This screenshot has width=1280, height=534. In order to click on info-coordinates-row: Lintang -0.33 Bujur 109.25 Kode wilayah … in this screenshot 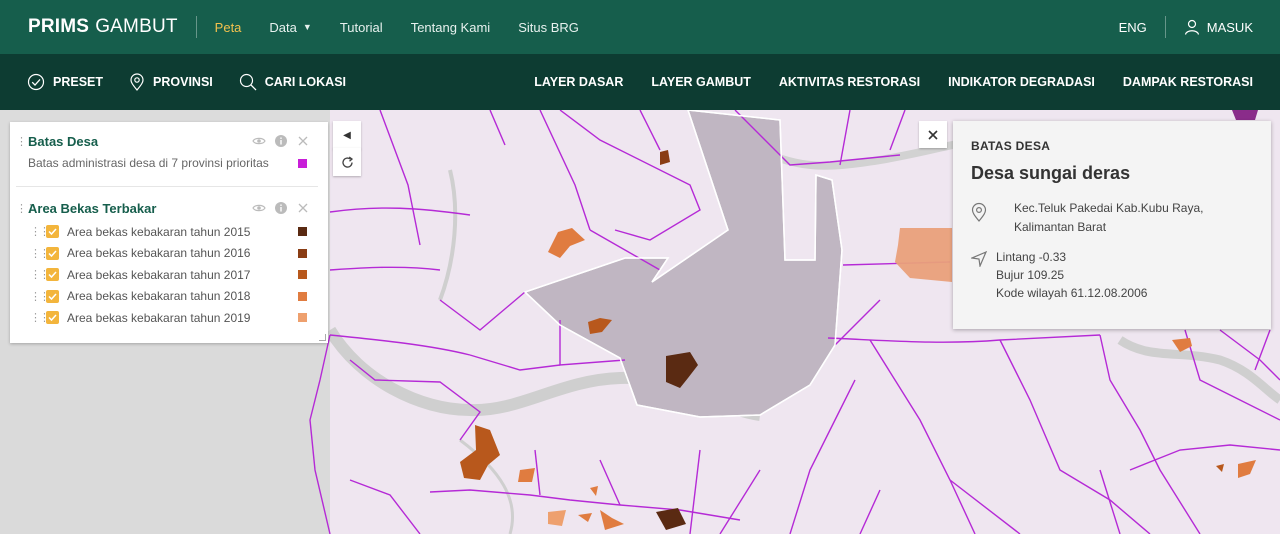, I will do `click(1111, 275)`.